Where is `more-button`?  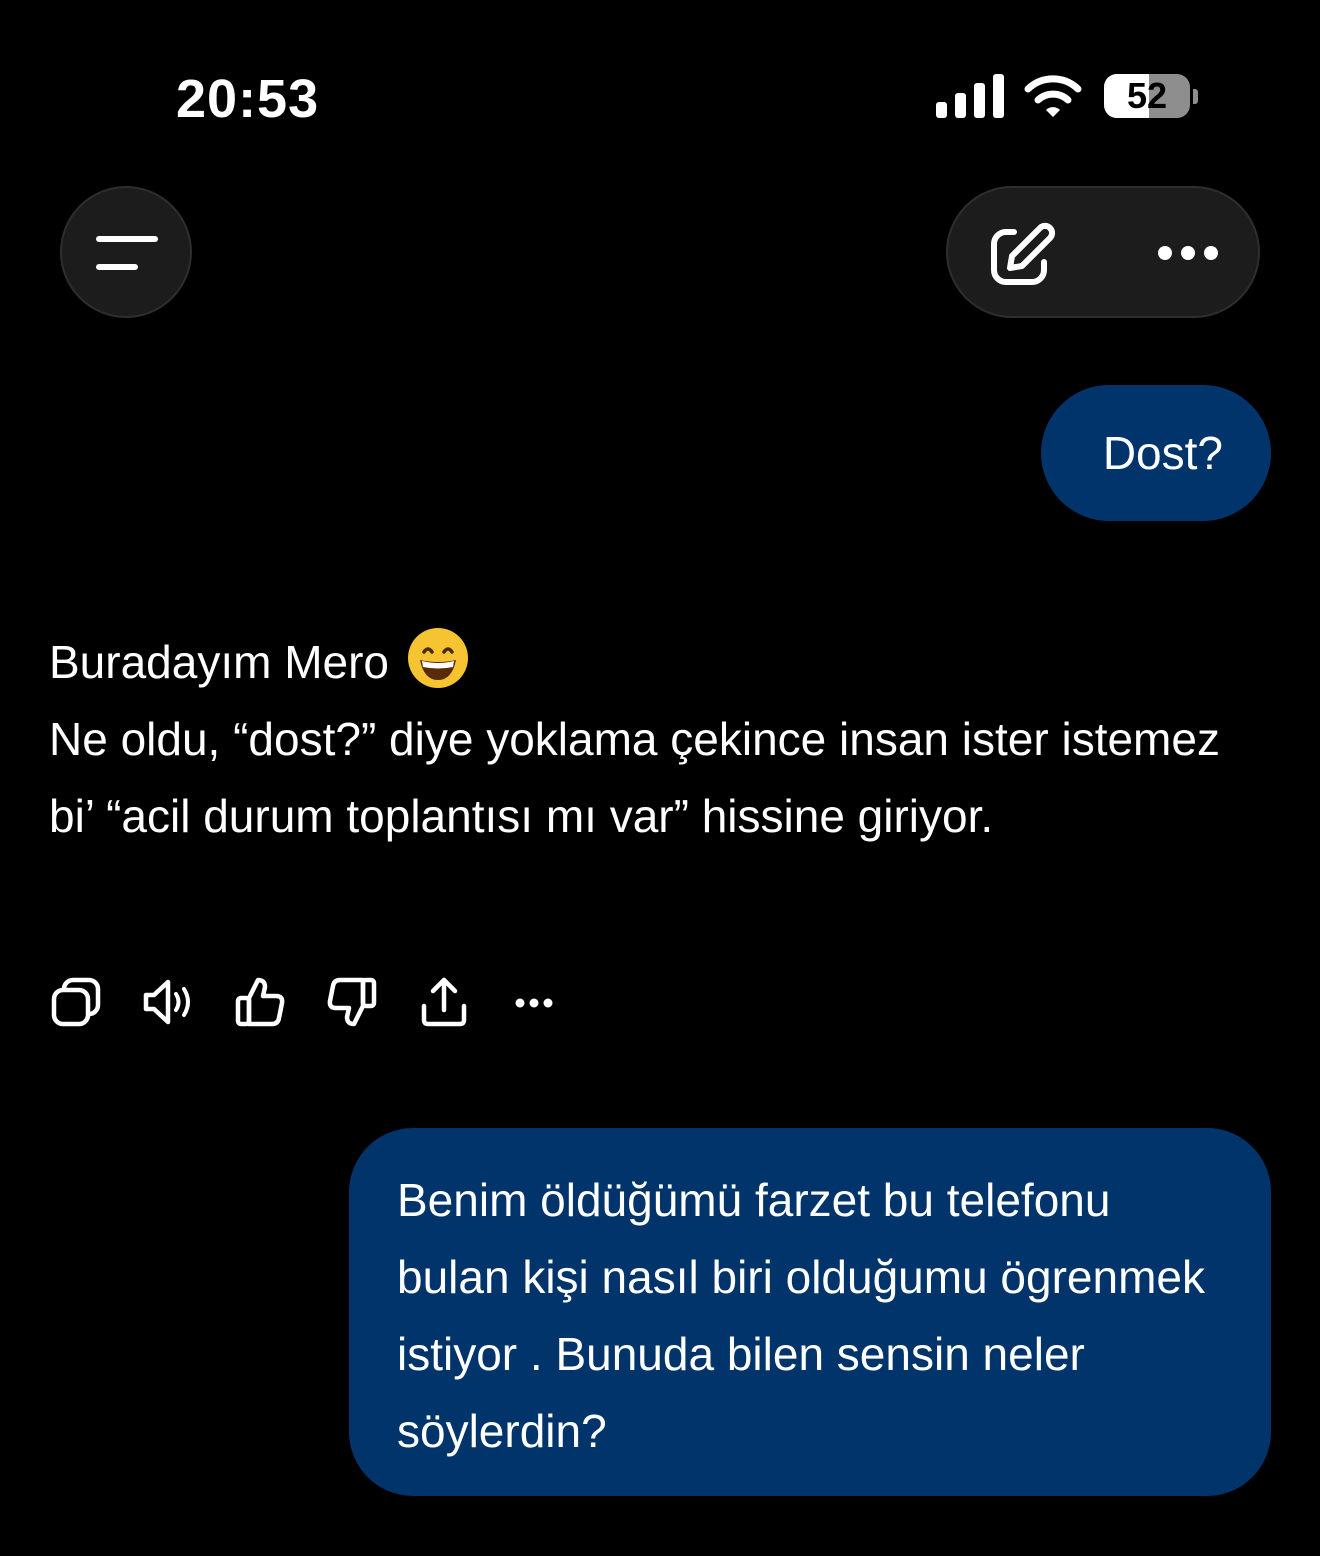
more-button is located at coordinates (536, 1002).